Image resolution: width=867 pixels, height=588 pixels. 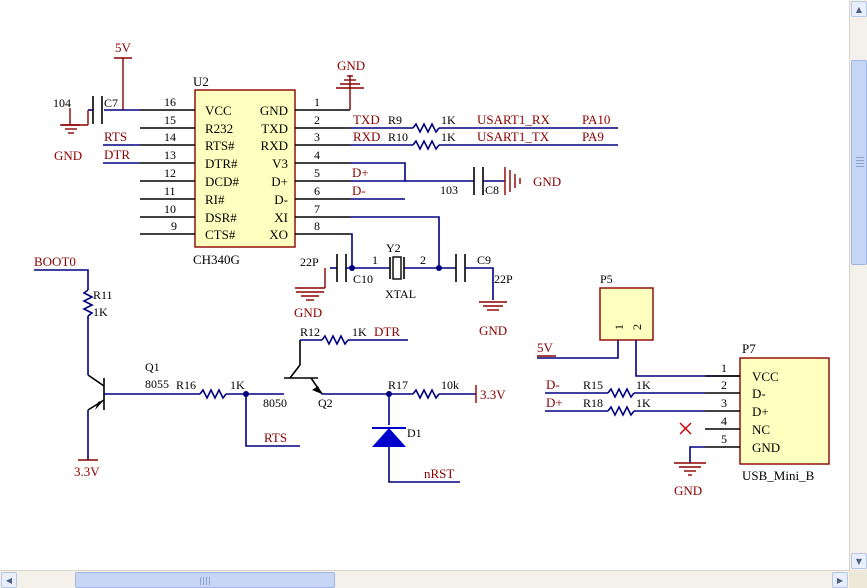 What do you see at coordinates (484, 260) in the screenshot?
I see `c9-designator: C9` at bounding box center [484, 260].